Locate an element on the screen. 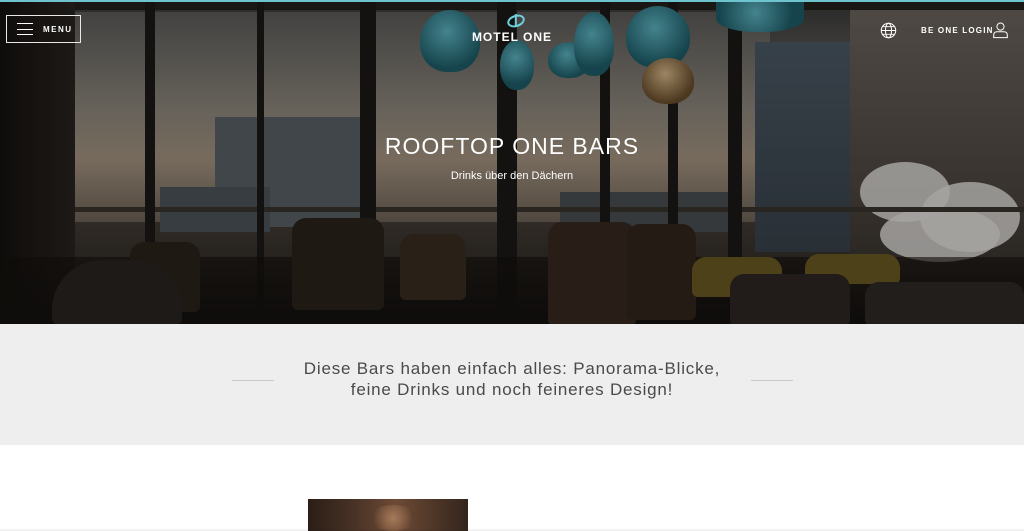 This screenshot has width=1024, height=531. page-title: ROOFTOP ONE BARS is located at coordinates (512, 146).